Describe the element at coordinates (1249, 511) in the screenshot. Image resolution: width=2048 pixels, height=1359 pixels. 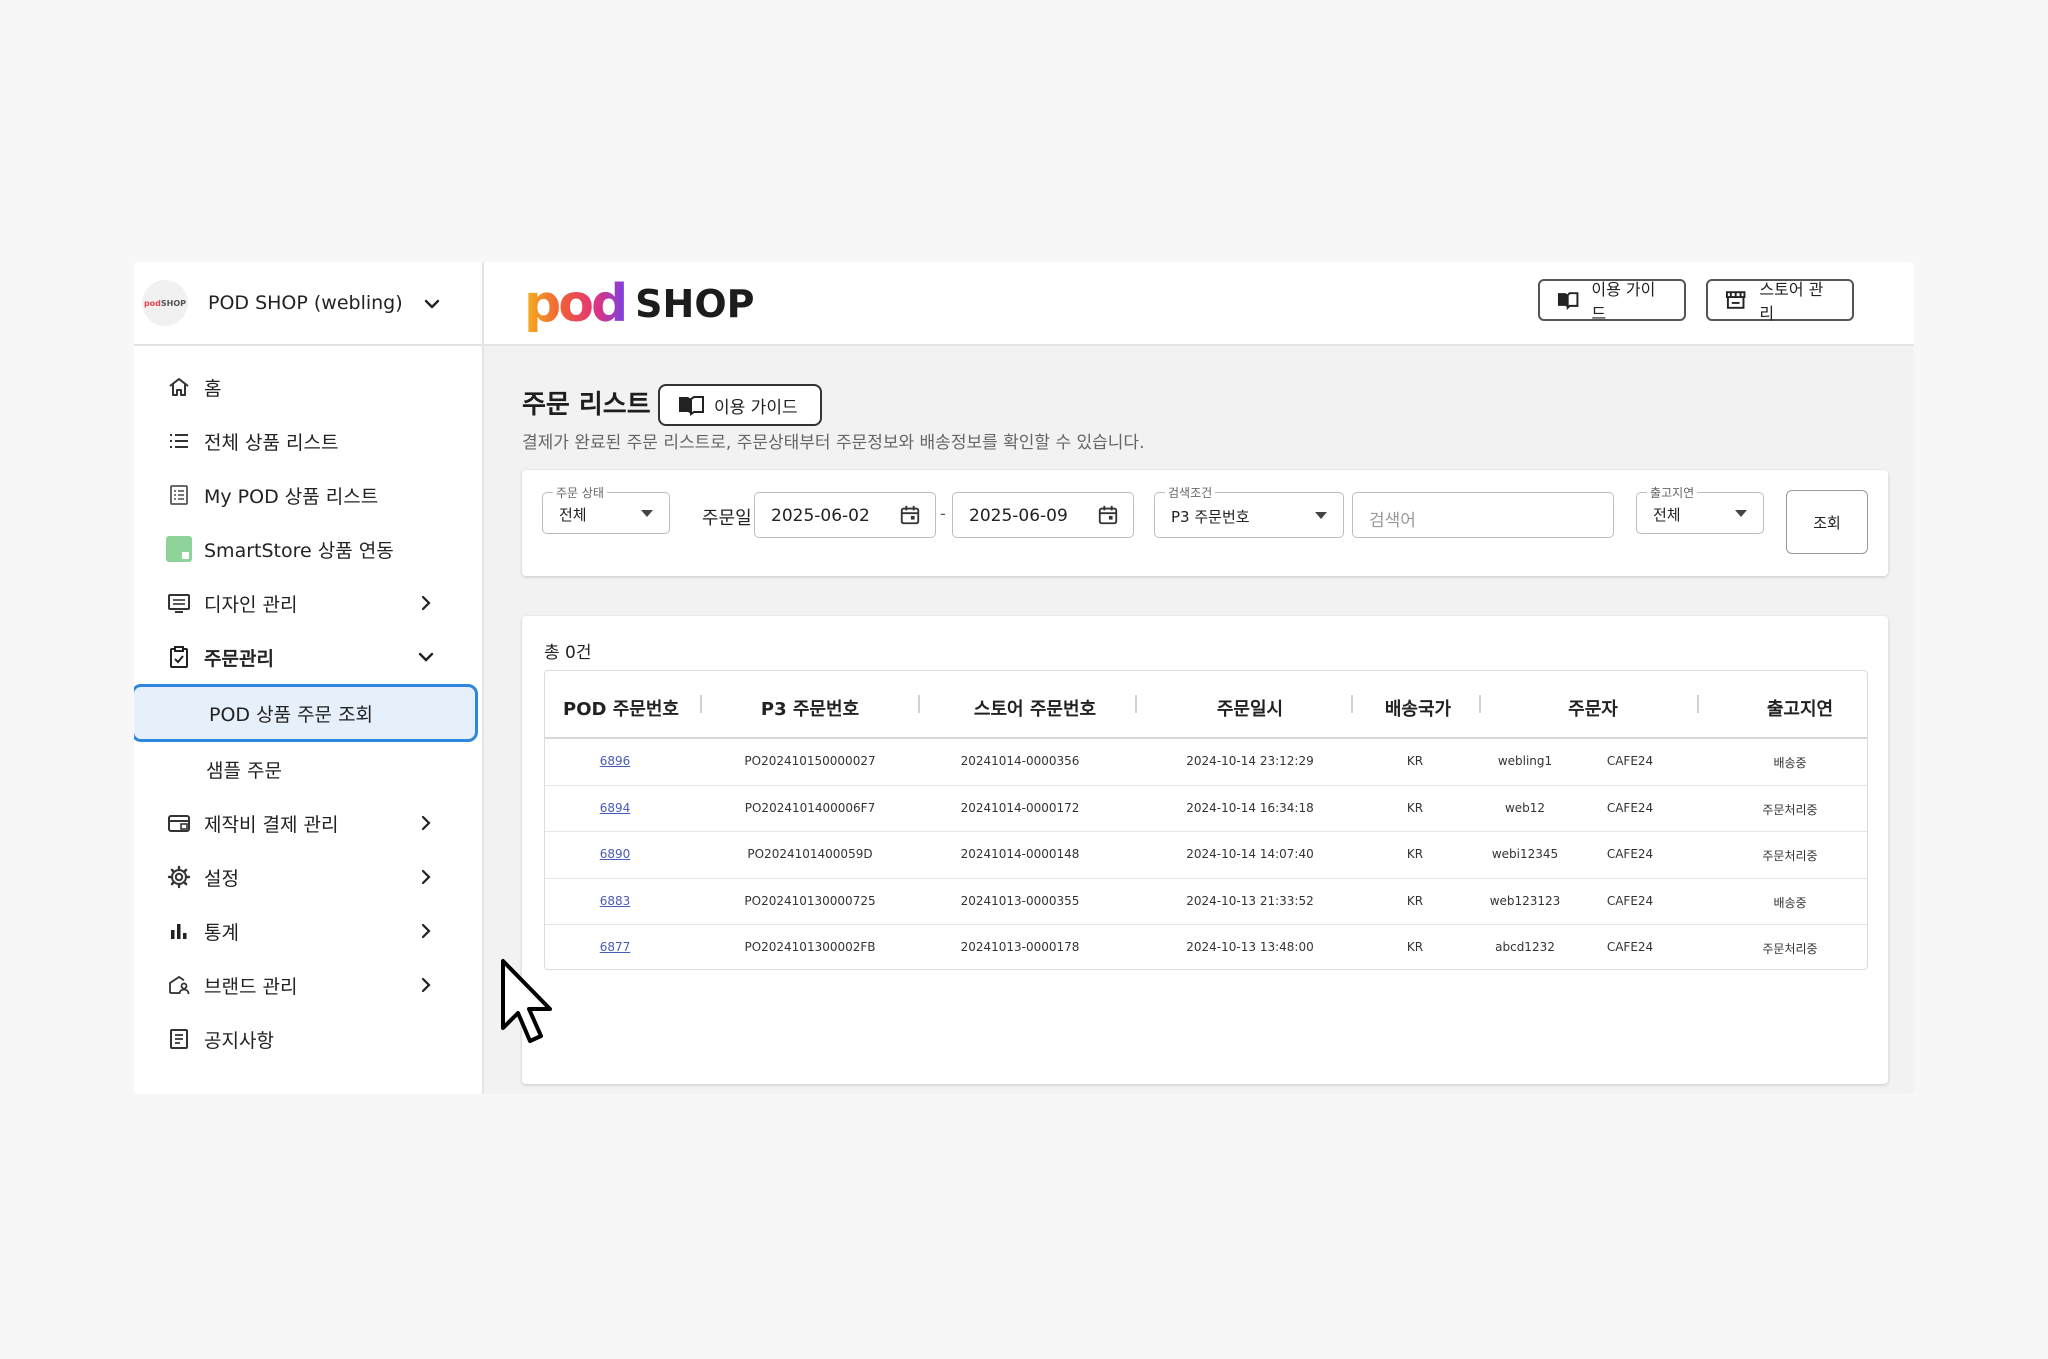
I see `search-condition-select: 검색조건 P3 주문번호` at that location.